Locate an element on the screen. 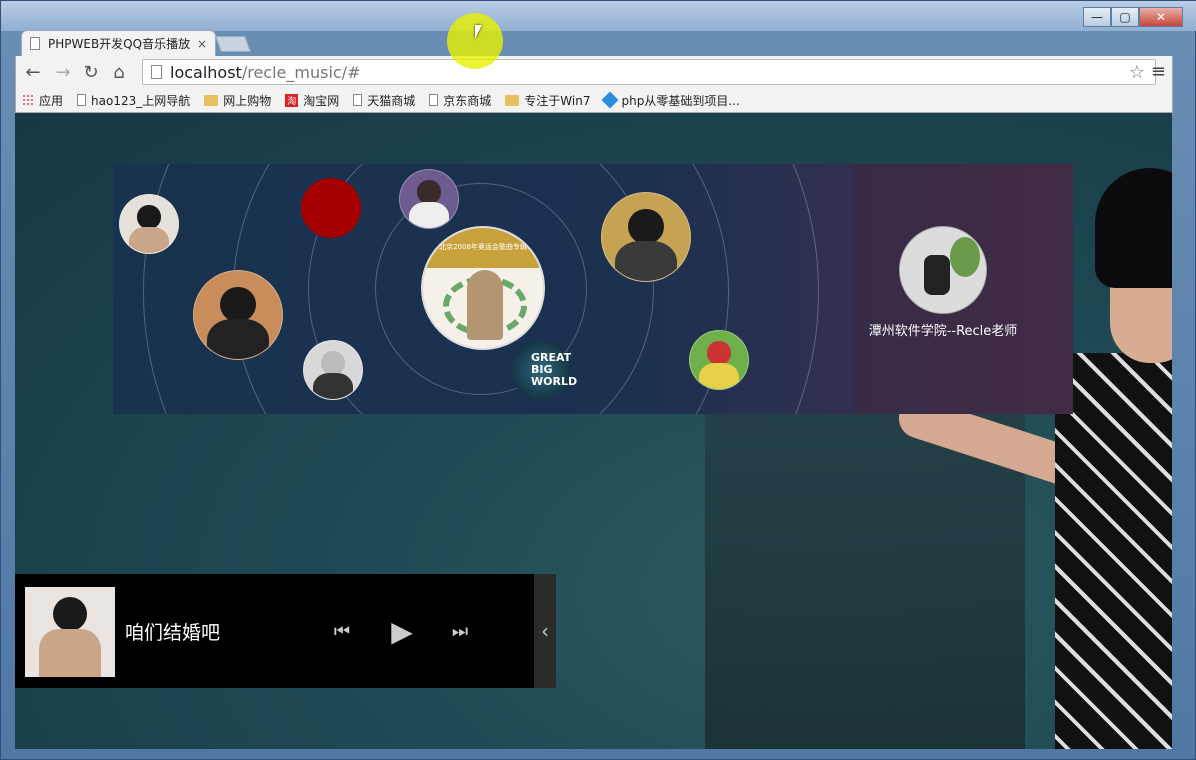  menu-icon: ≡ is located at coordinates (1158, 71).